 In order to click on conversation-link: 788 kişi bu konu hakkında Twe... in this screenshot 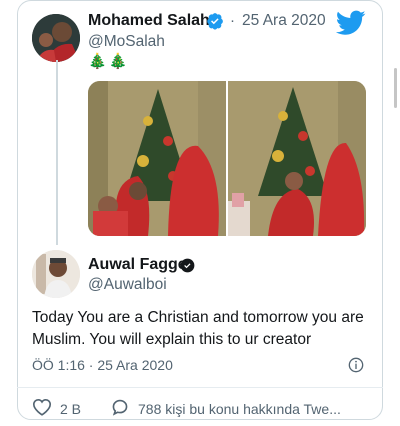, I will do `click(239, 409)`.